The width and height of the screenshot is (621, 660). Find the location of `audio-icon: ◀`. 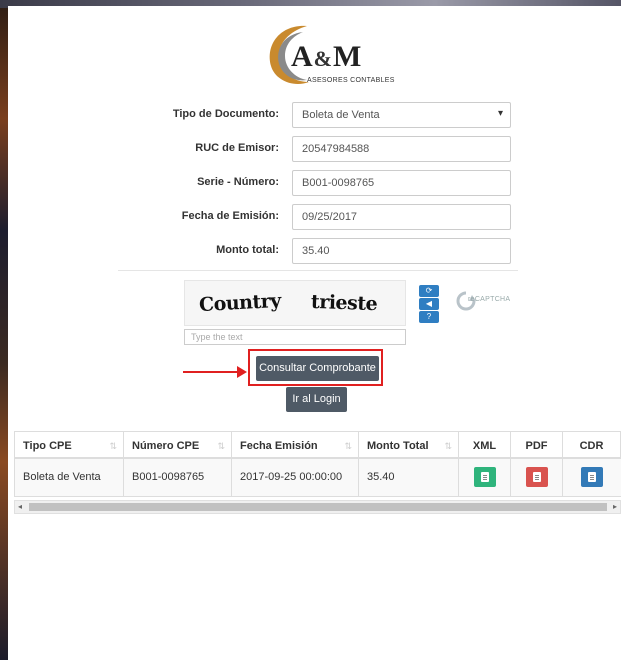

audio-icon: ◀ is located at coordinates (429, 304).